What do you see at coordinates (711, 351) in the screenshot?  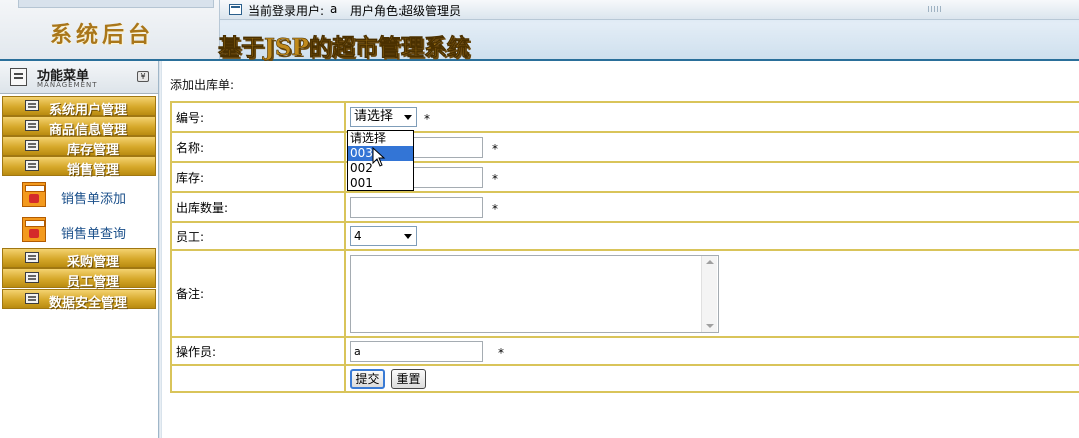 I see `operator-cell: a *` at bounding box center [711, 351].